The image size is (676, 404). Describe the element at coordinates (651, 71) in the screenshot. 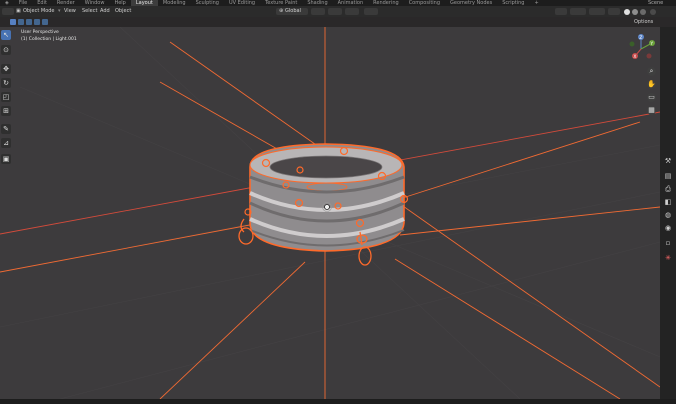

I see `zoom-icon: ⌕` at that location.